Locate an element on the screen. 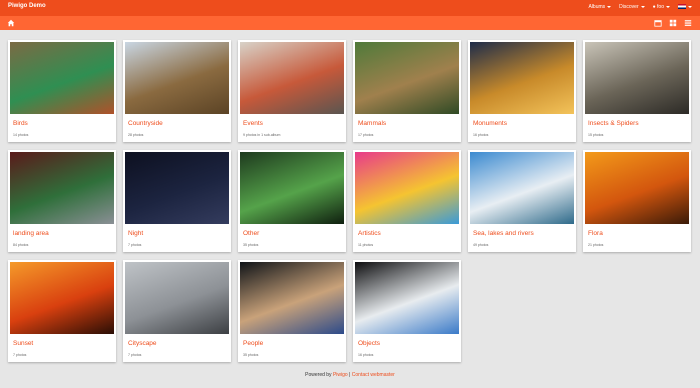 This screenshot has height=388, width=700. album-title: Artistics is located at coordinates (369, 233).